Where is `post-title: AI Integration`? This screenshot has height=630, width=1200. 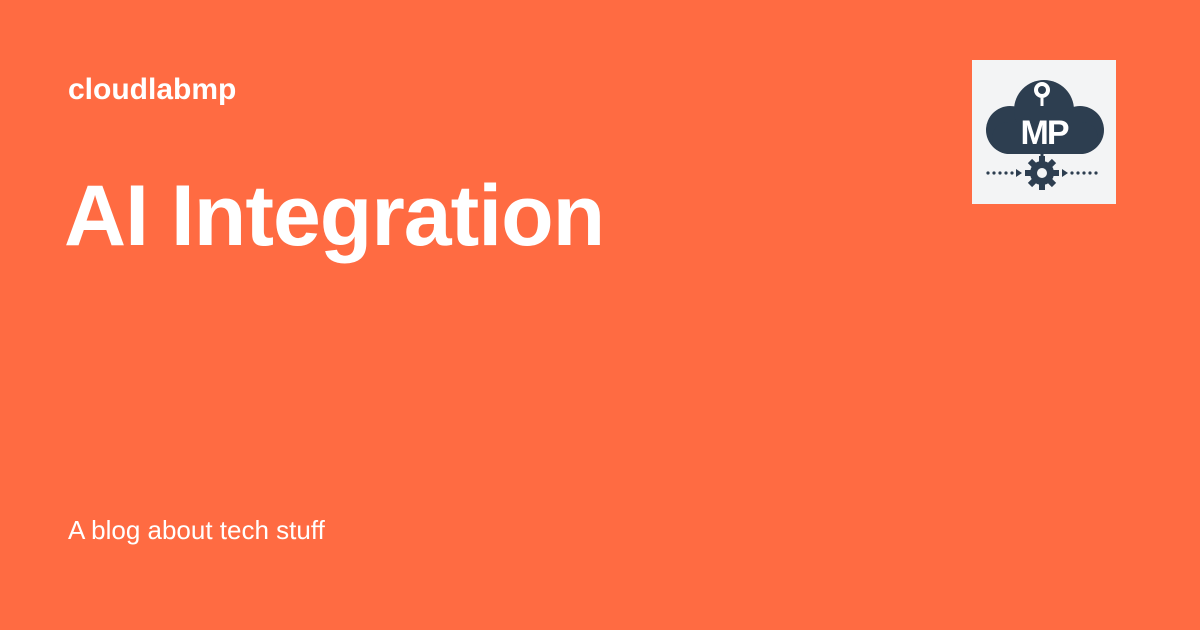
post-title: AI Integration is located at coordinates (334, 216).